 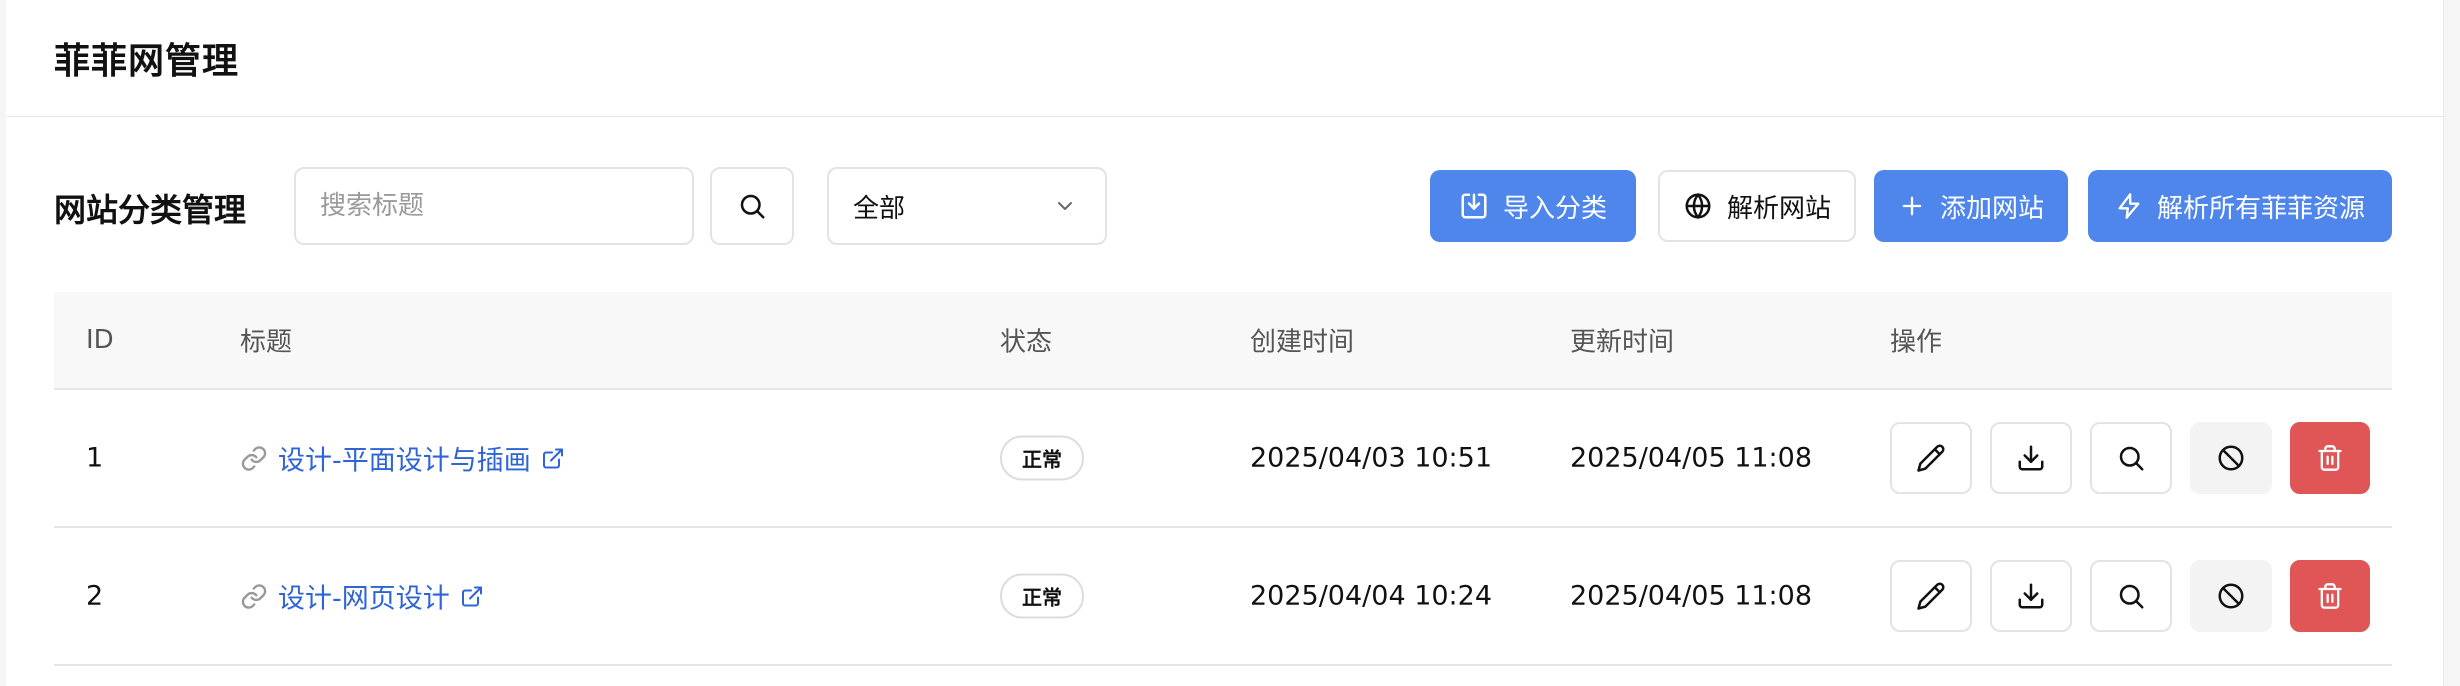 I want to click on import-label: 导入分类, so click(x=1554, y=208).